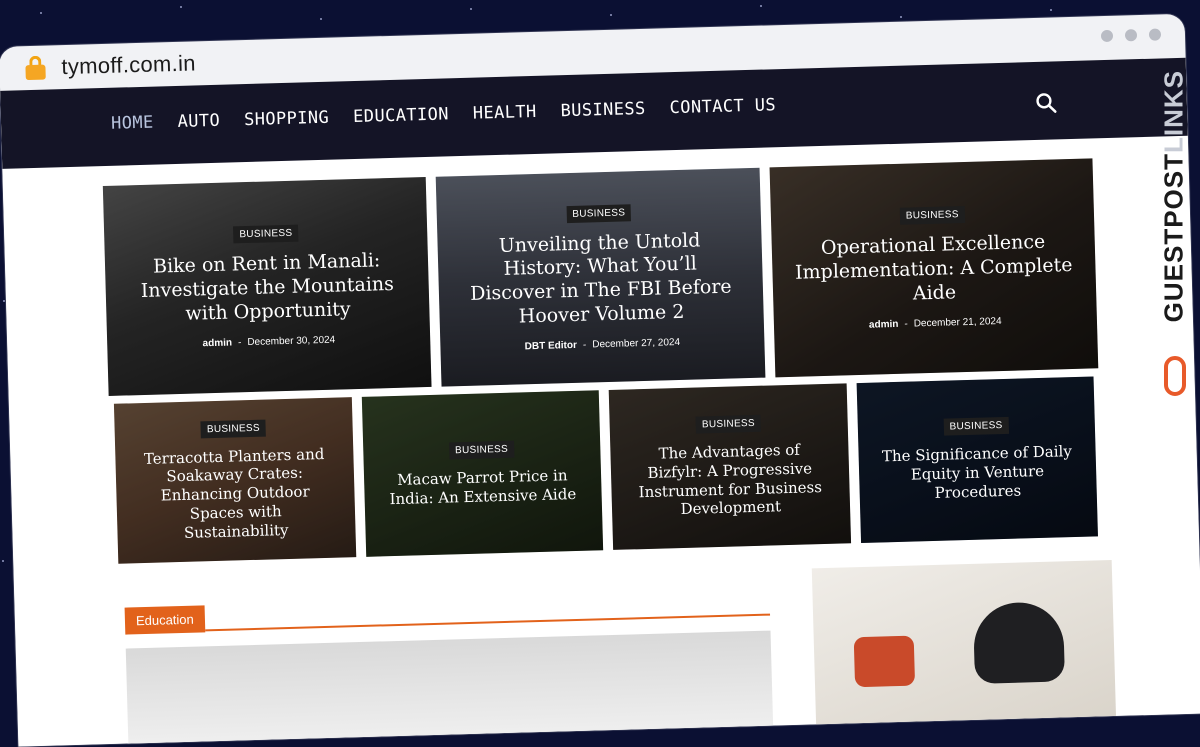 Image resolution: width=1200 pixels, height=747 pixels. Describe the element at coordinates (1173, 238) in the screenshot. I see `watermark-main-text: GUESTPOST` at that location.